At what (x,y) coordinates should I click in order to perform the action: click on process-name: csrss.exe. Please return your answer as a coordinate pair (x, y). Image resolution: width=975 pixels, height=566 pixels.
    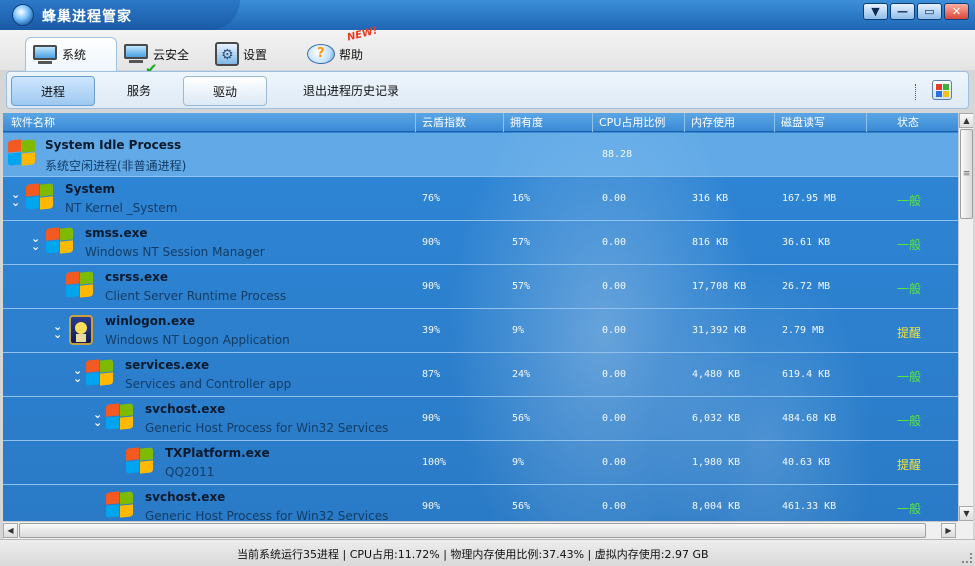
    Looking at the image, I should click on (137, 277).